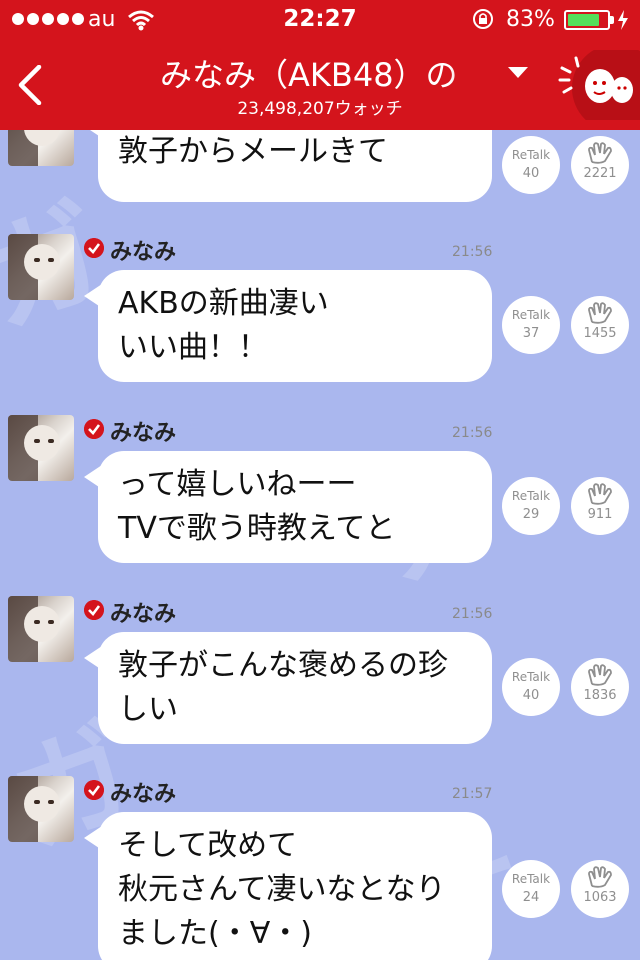  I want to click on message-time: 21:57, so click(472, 794).